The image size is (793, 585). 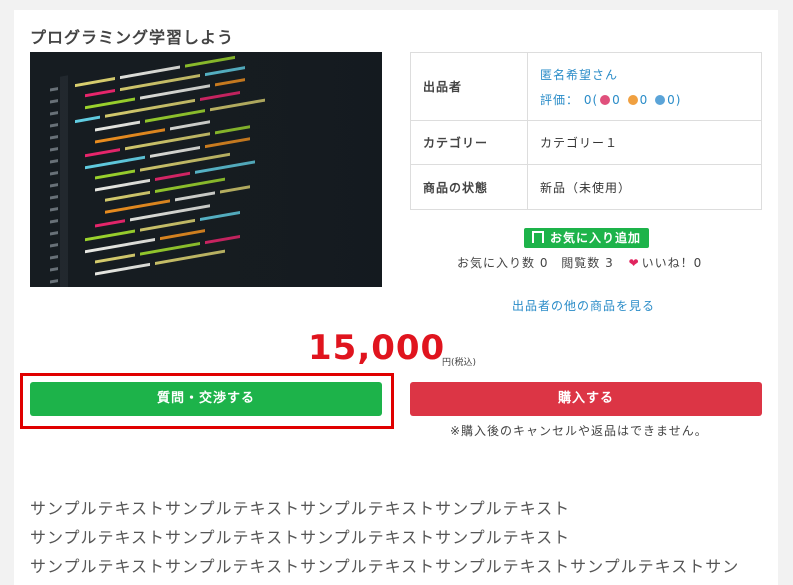 I want to click on buy-button: 購入する, so click(x=586, y=399).